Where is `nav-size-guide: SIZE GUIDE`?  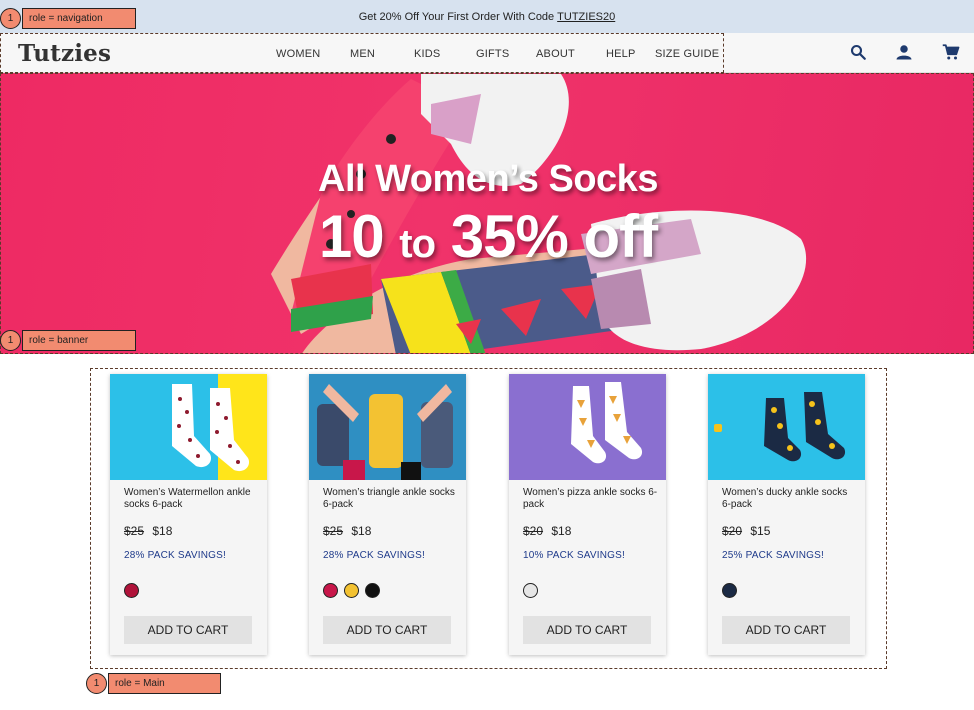 nav-size-guide: SIZE GUIDE is located at coordinates (687, 54).